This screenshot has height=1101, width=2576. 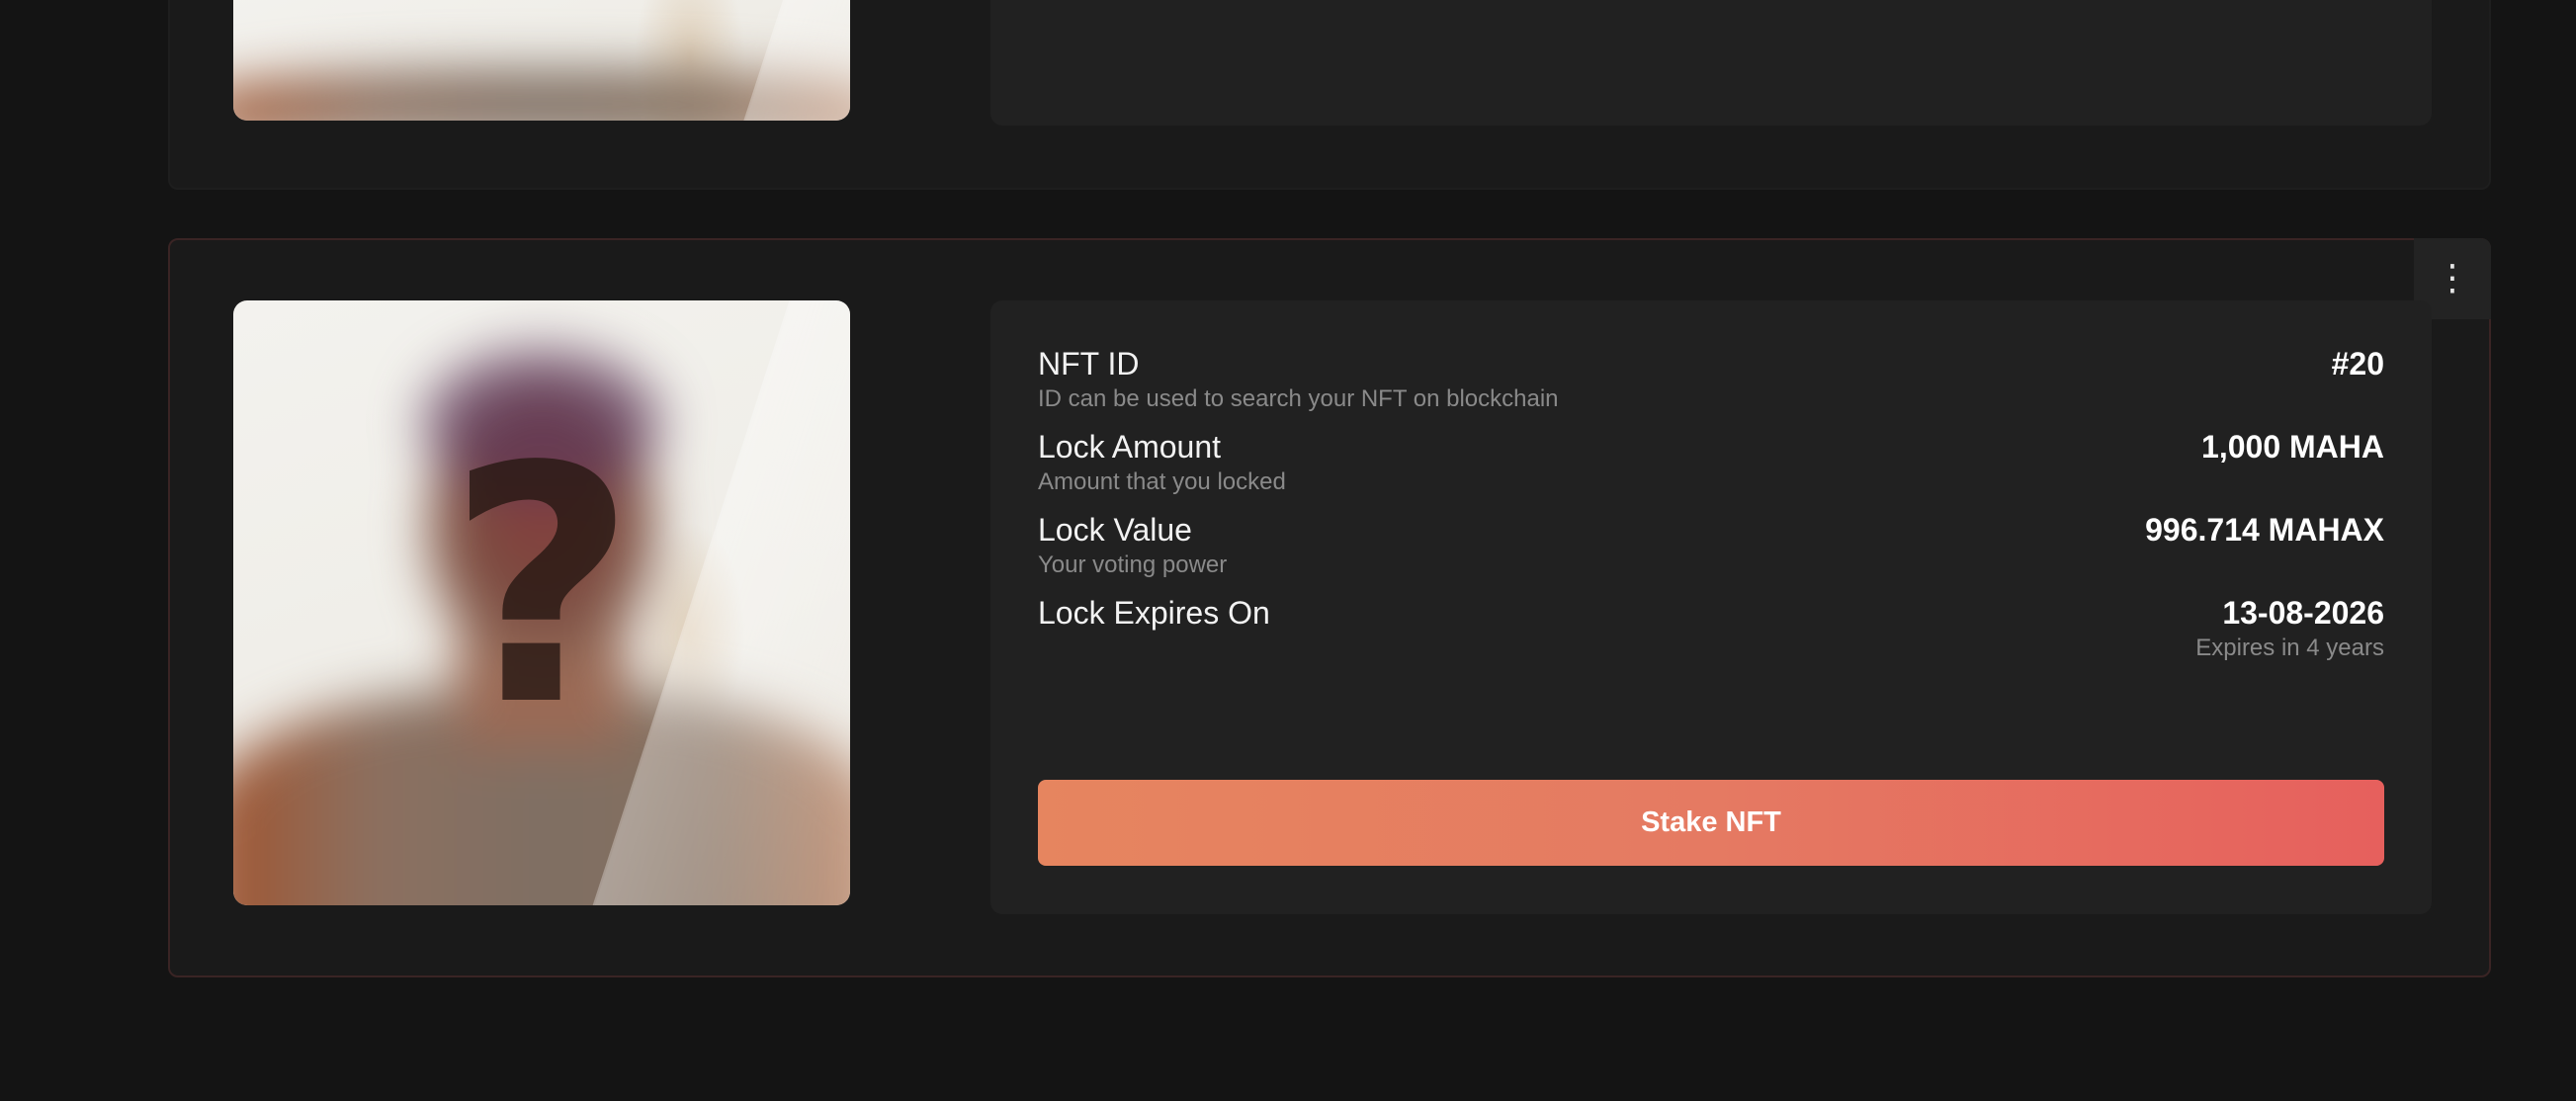 I want to click on nft-image: ?, so click(x=541, y=603).